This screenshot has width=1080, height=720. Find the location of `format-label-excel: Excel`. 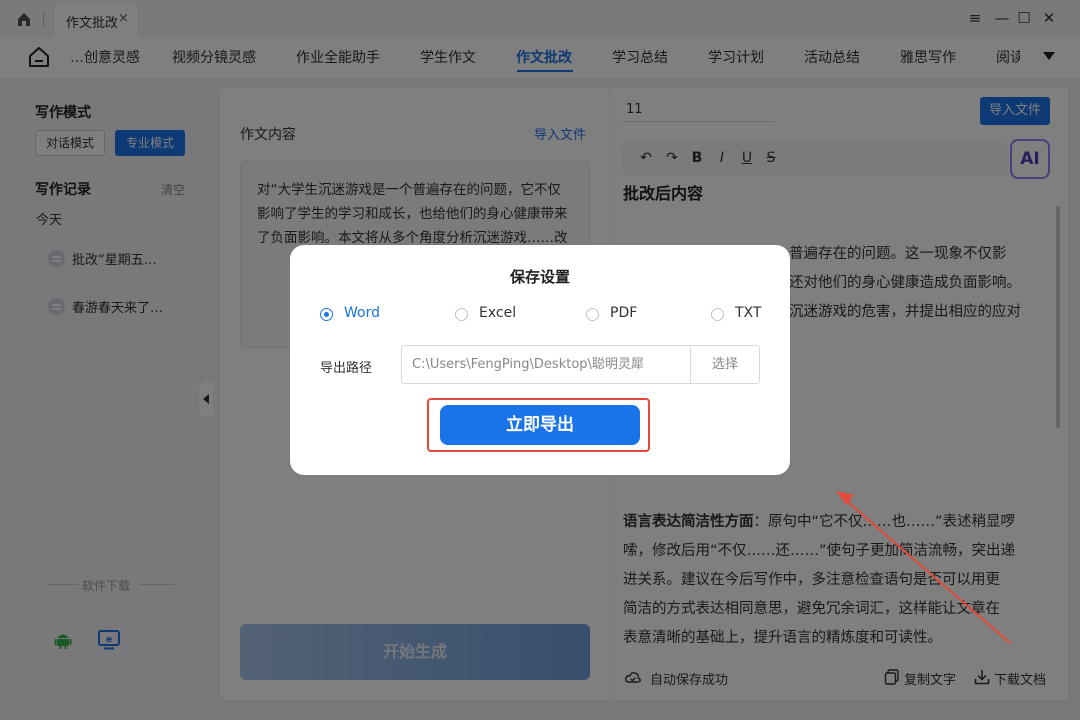

format-label-excel: Excel is located at coordinates (497, 313).